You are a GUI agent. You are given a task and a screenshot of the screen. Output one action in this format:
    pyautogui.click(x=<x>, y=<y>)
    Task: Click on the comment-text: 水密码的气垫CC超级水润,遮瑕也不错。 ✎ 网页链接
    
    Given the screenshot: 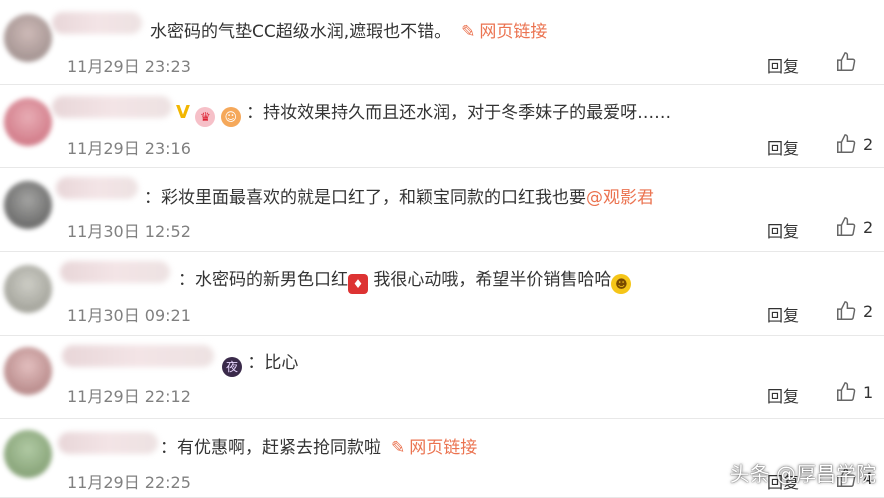 What is the action you would take?
    pyautogui.click(x=349, y=32)
    